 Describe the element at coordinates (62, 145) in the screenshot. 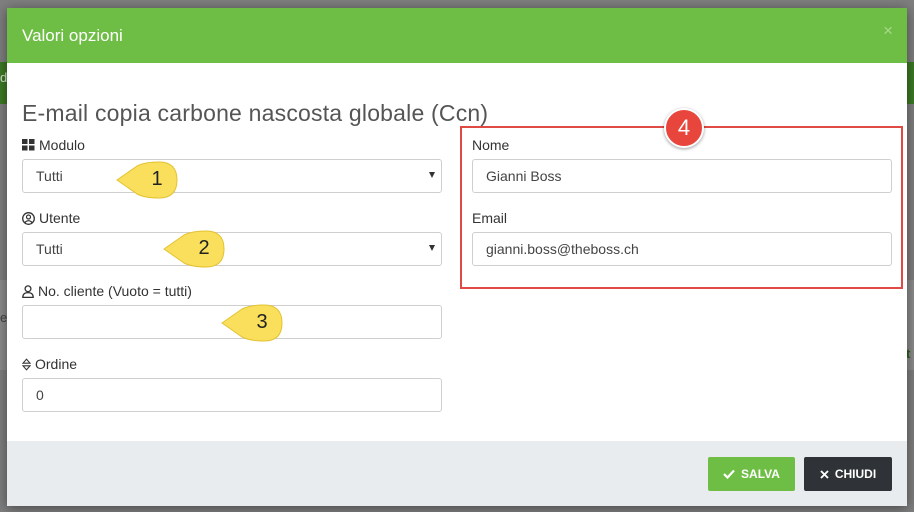

I see `modulo-label: Modulo` at that location.